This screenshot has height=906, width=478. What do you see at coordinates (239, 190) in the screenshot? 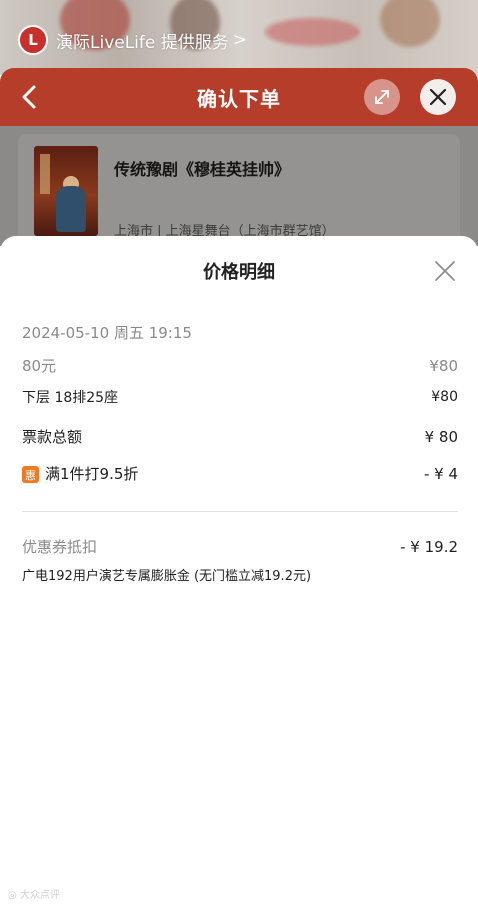
I see `show-card: 传统豫剧《穆桂英挂帅》 上海市 | 上海星舞台（上海市群艺馆）` at bounding box center [239, 190].